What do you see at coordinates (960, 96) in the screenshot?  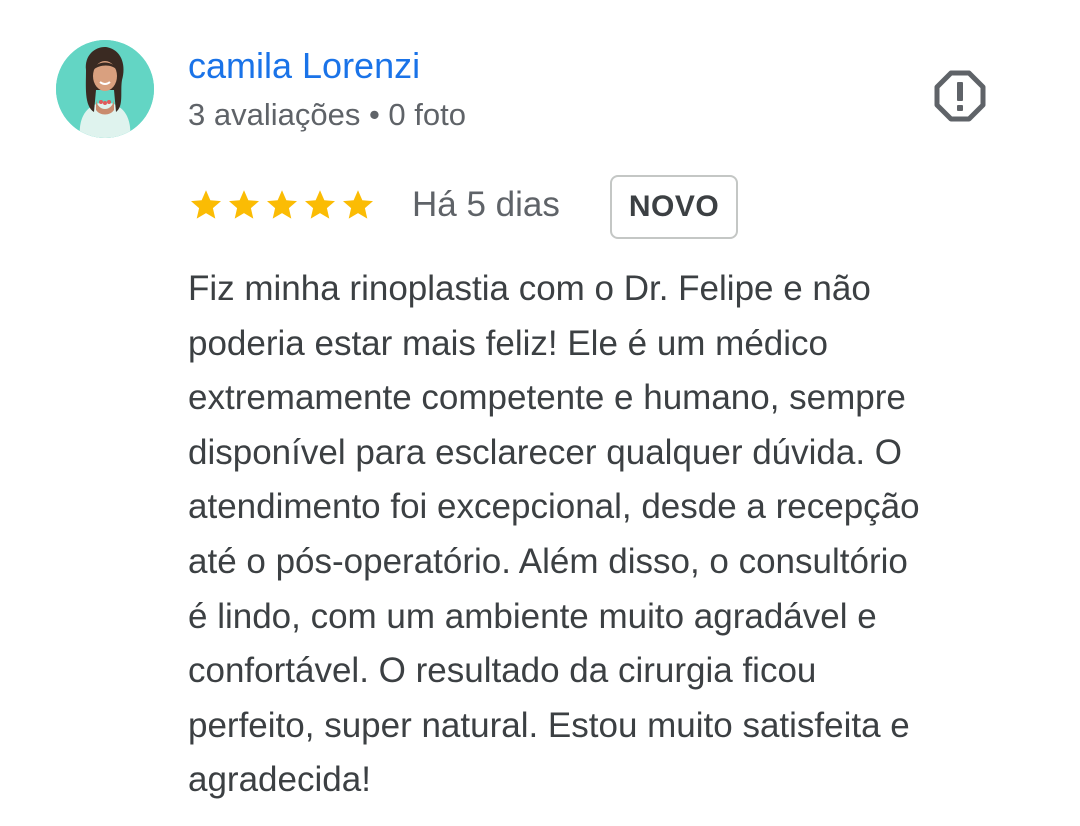 I see `report-octagon-icon` at bounding box center [960, 96].